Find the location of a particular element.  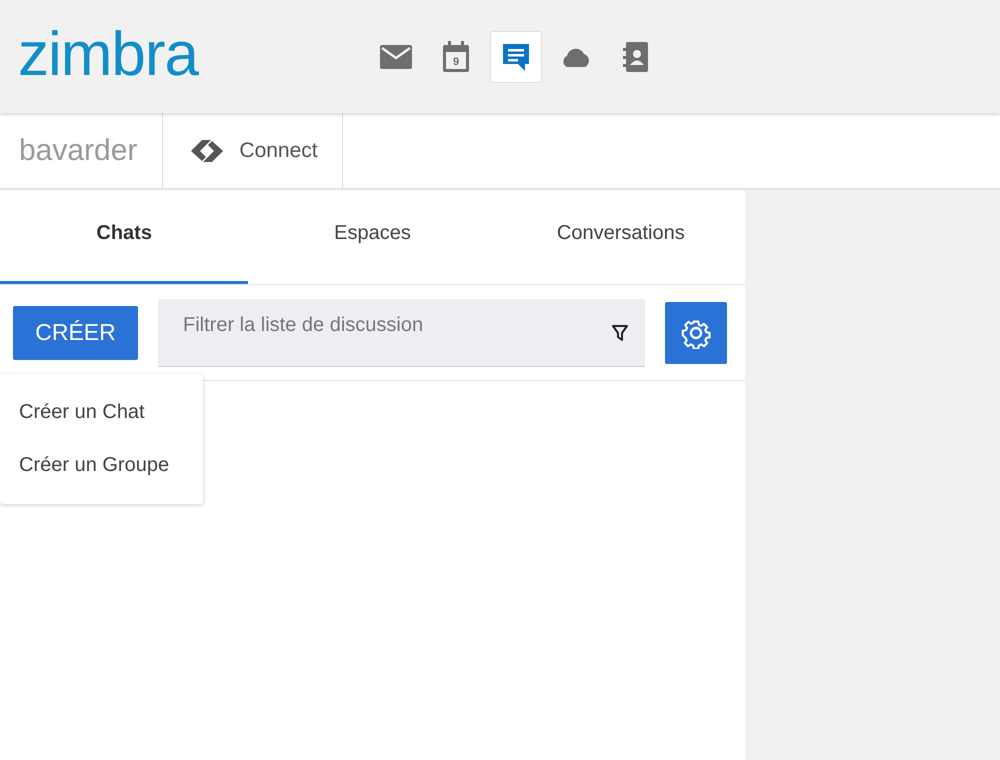

app-switcher-button: 9 is located at coordinates (456, 56).